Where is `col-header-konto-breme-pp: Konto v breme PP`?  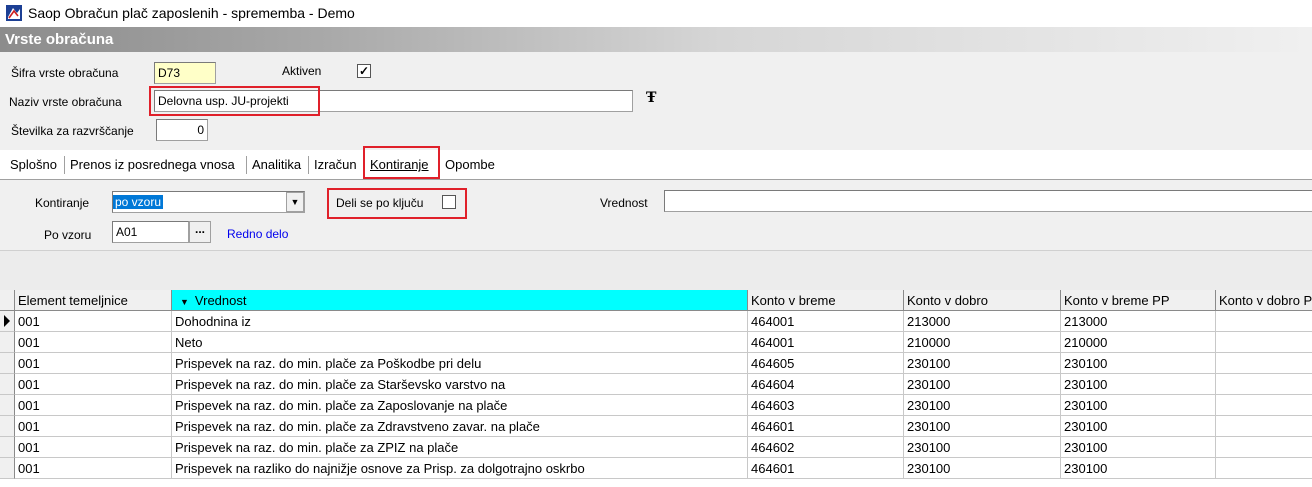
col-header-konto-breme-pp: Konto v breme PP is located at coordinates (1138, 300).